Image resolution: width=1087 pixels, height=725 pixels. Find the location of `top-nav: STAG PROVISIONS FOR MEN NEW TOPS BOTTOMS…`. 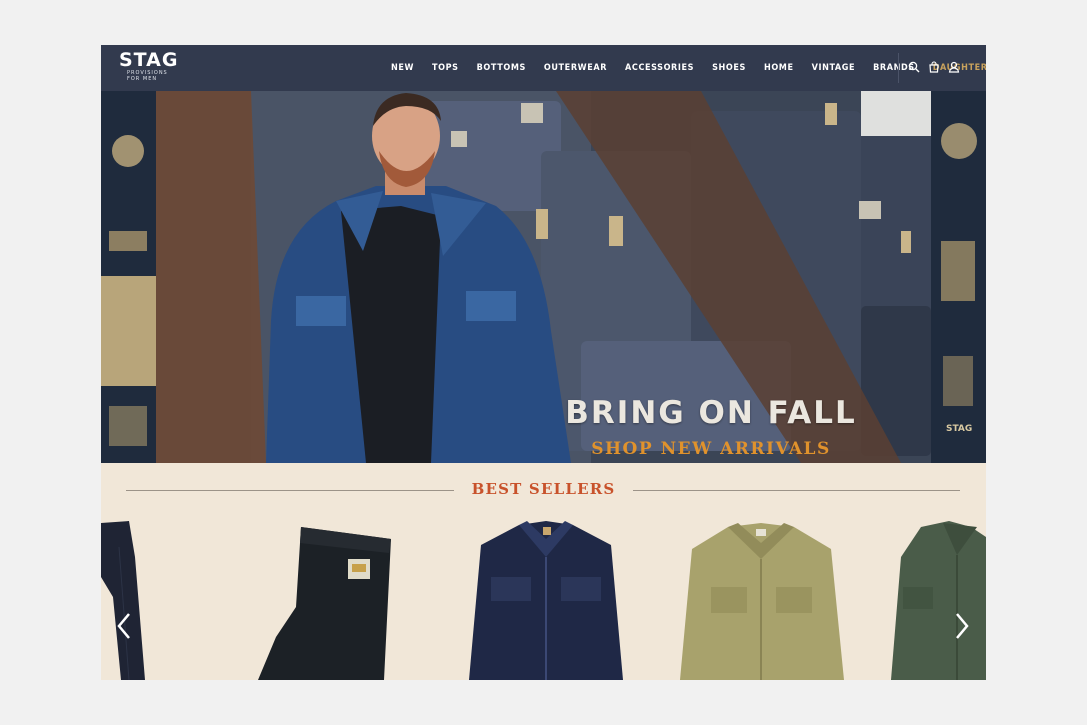

top-nav: STAG PROVISIONS FOR MEN NEW TOPS BOTTOMS… is located at coordinates (543, 68).